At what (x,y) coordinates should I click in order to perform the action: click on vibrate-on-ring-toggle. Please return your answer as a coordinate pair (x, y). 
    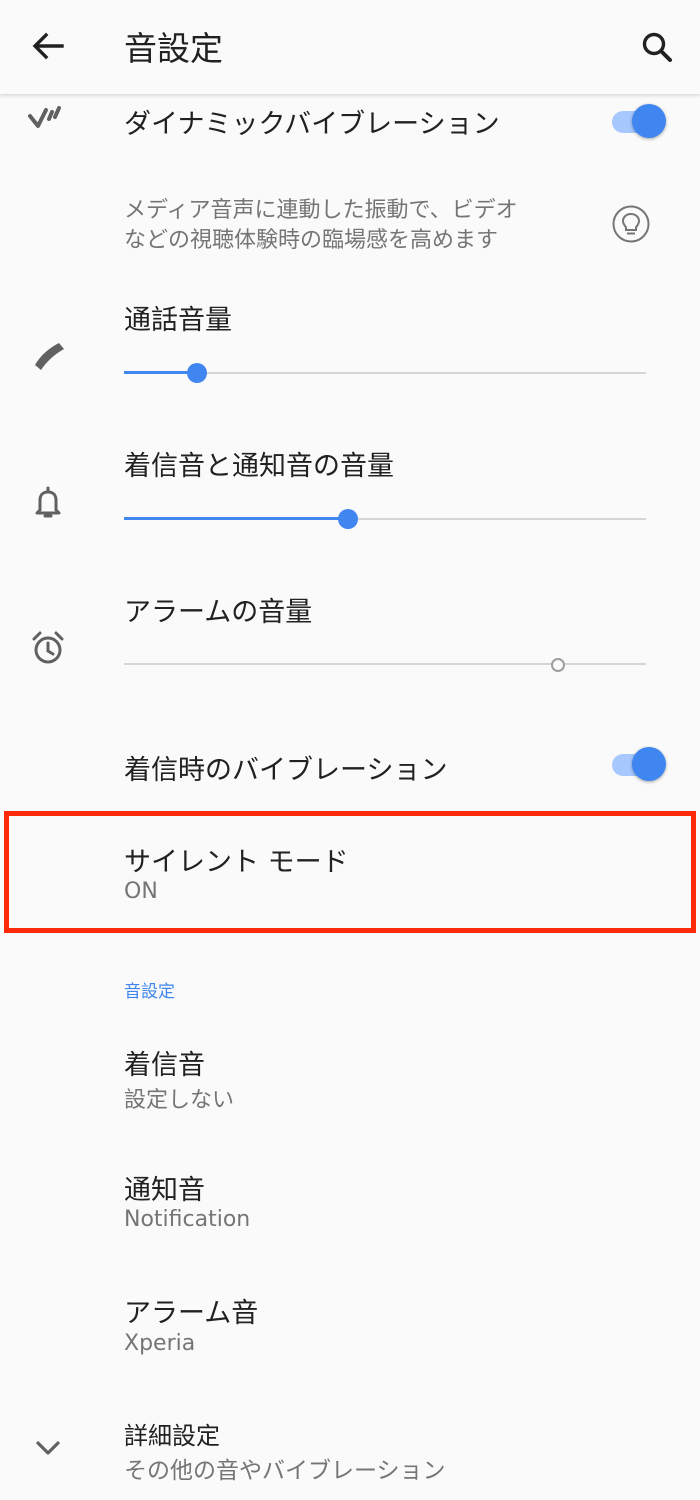
    Looking at the image, I should click on (640, 765).